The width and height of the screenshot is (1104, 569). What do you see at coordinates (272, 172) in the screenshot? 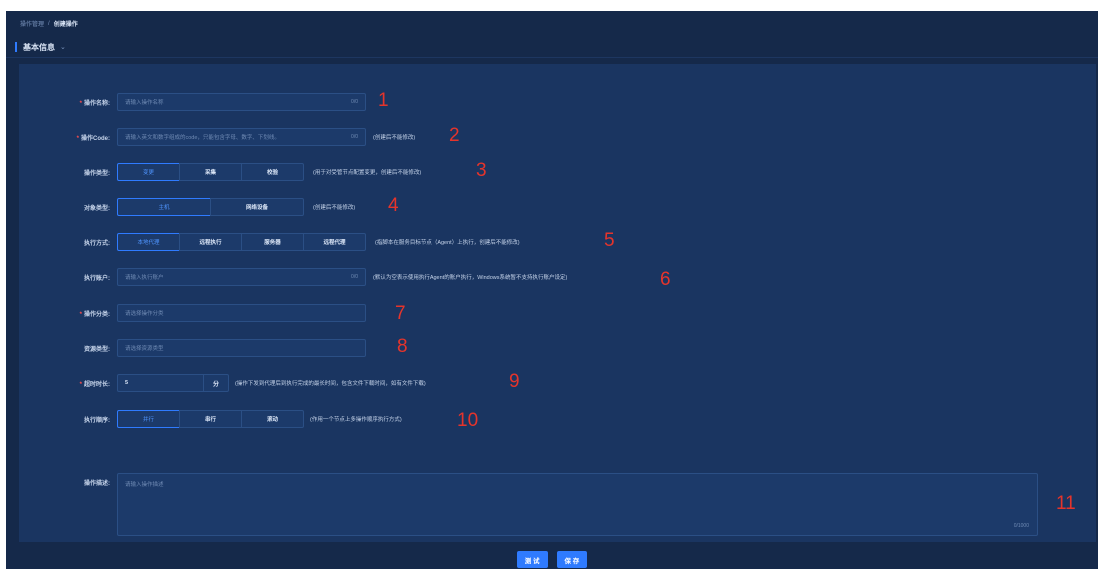
I see `op-type-option-verify: 校验` at bounding box center [272, 172].